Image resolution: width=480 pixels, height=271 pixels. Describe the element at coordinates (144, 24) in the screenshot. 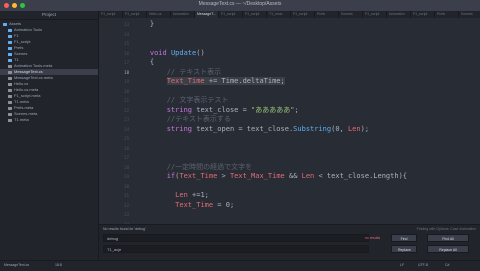

I see `code-line: }` at that location.